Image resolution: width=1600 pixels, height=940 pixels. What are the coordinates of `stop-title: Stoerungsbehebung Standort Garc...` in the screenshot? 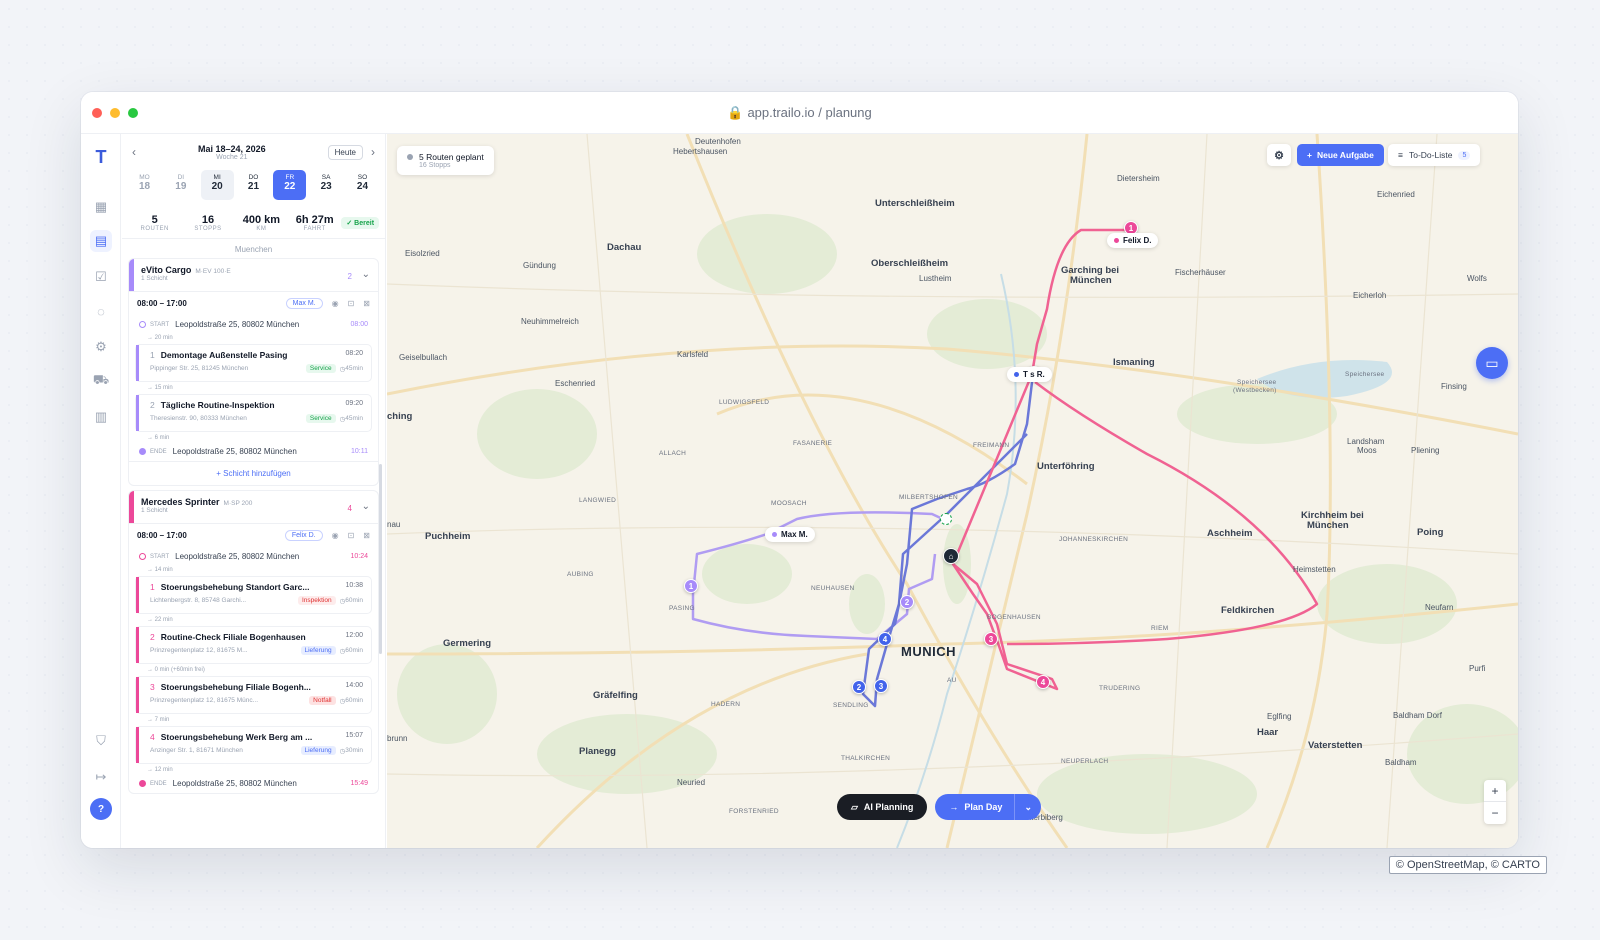 It's located at (235, 587).